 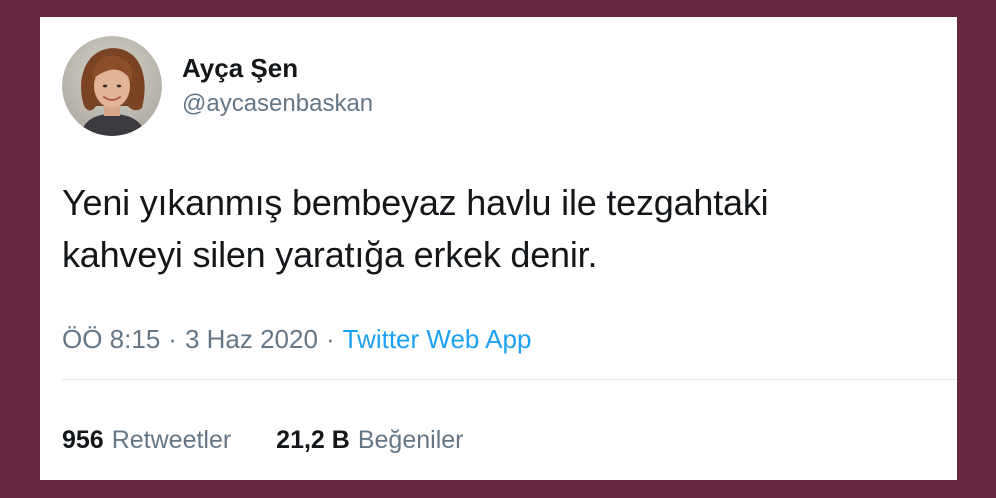 I want to click on tweet-meta: ÖÖ 8:15 · 3 Haz 2020 · Twitter Web App, so click(x=296, y=339).